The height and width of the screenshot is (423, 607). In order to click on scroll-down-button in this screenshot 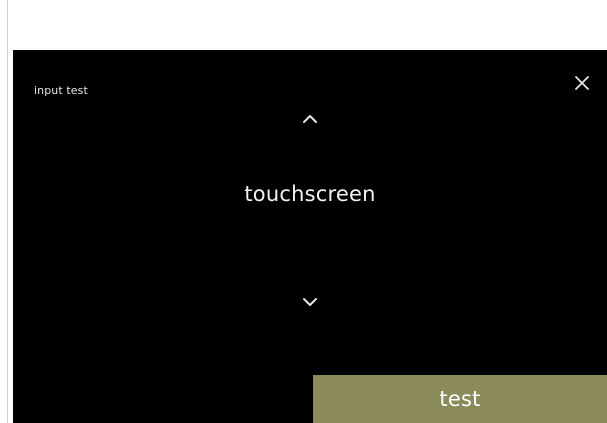, I will do `click(310, 302)`.